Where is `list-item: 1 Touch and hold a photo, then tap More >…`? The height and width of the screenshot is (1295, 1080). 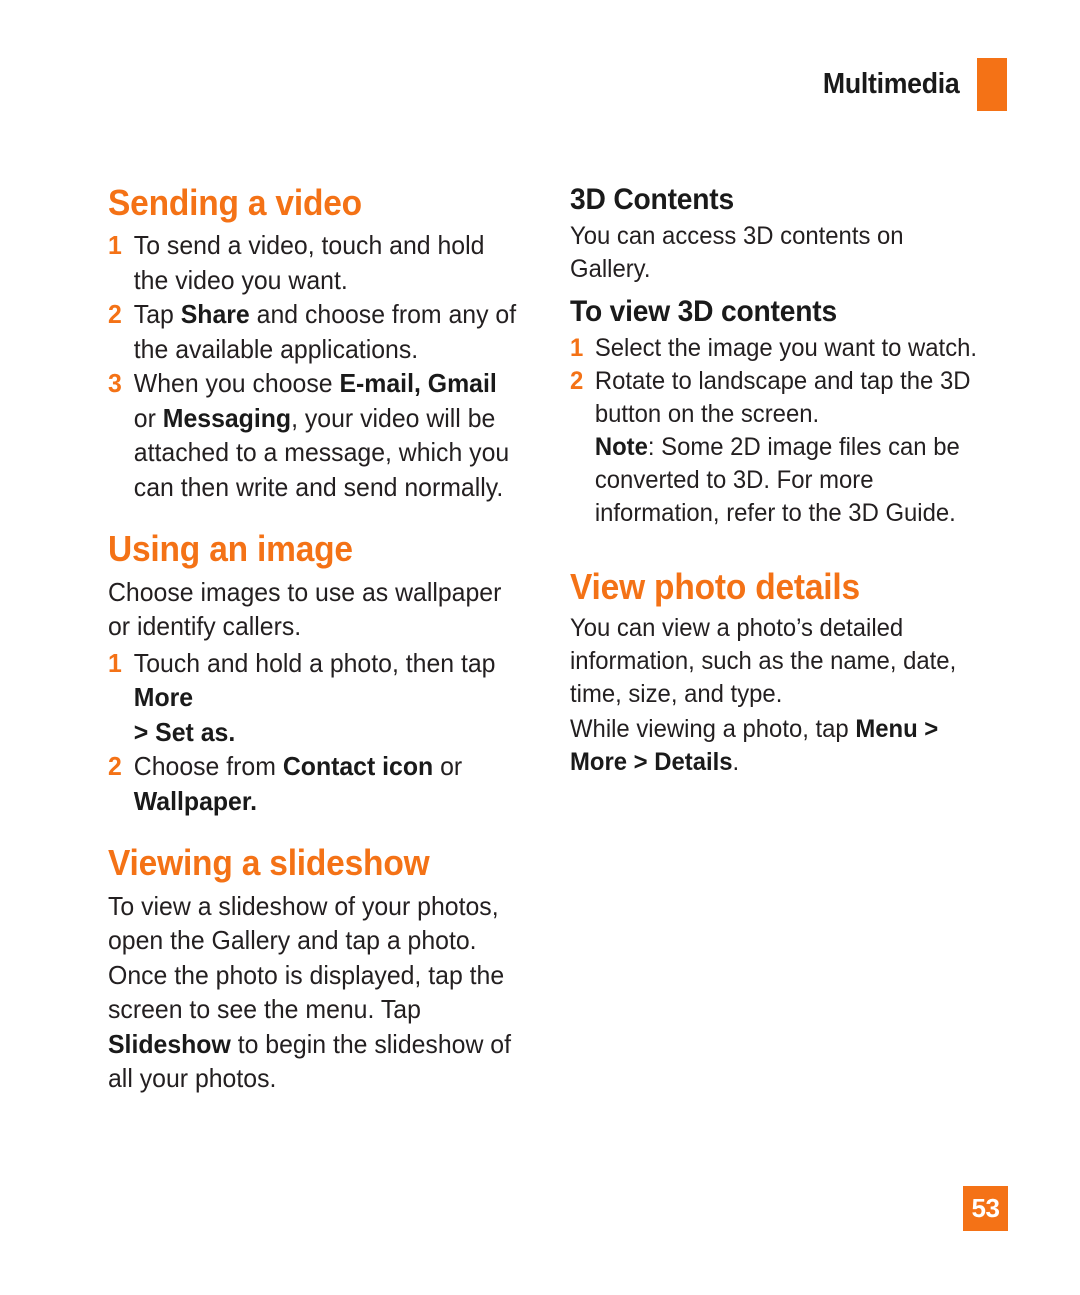 list-item: 1 Touch and hold a photo, then tap More >… is located at coordinates (314, 698).